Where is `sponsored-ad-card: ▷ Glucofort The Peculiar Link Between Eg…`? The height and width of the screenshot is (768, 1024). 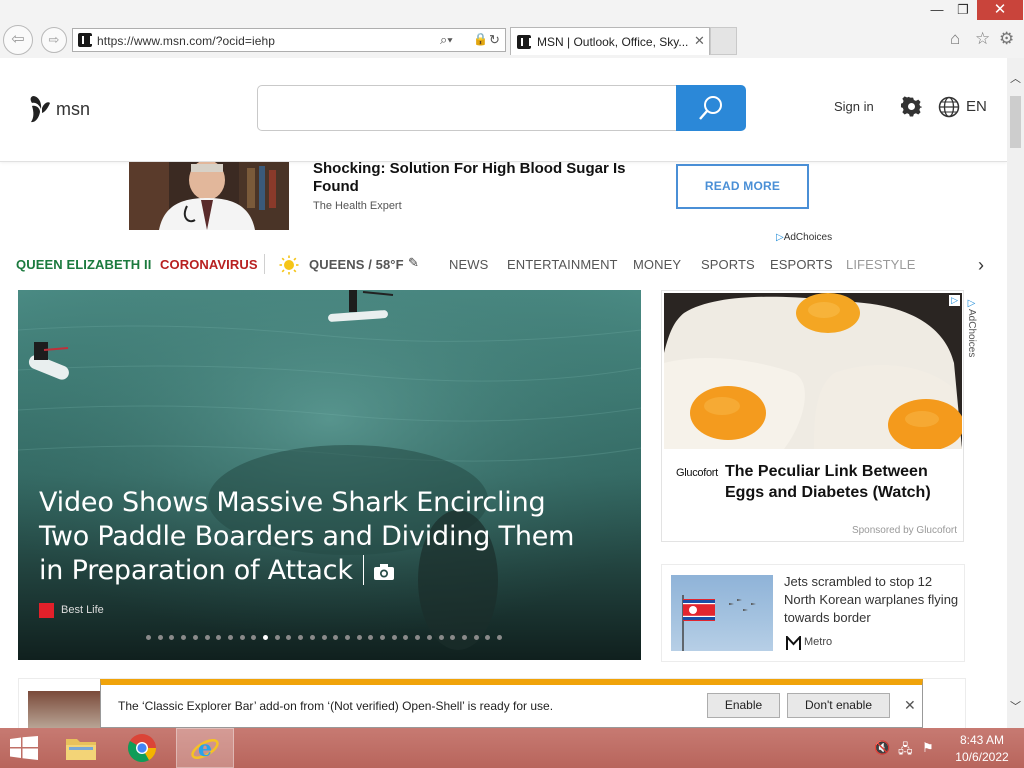
sponsored-ad-card: ▷ Glucofort The Peculiar Link Between Eg… is located at coordinates (812, 416).